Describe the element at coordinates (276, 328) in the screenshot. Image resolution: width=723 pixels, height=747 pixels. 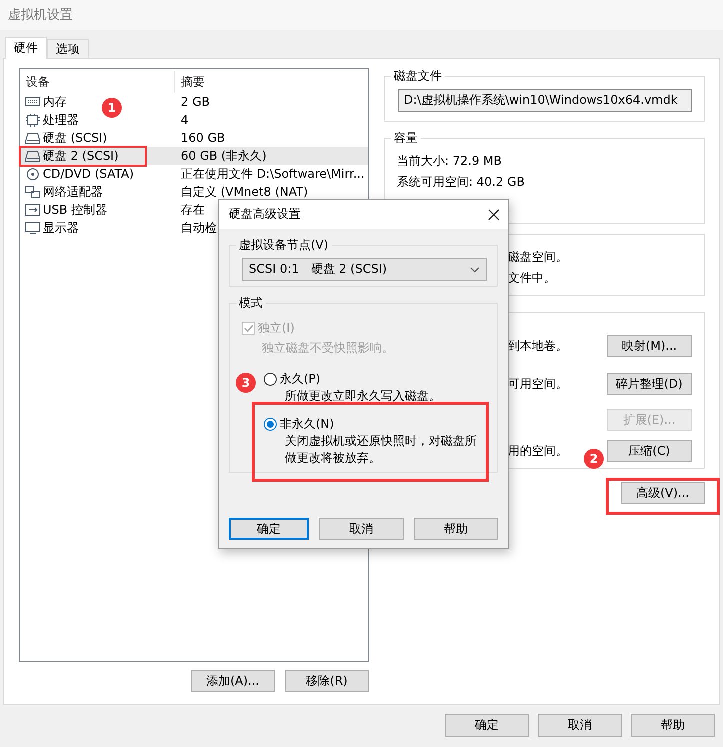
I see `checkbox-label: 独立(I)` at that location.